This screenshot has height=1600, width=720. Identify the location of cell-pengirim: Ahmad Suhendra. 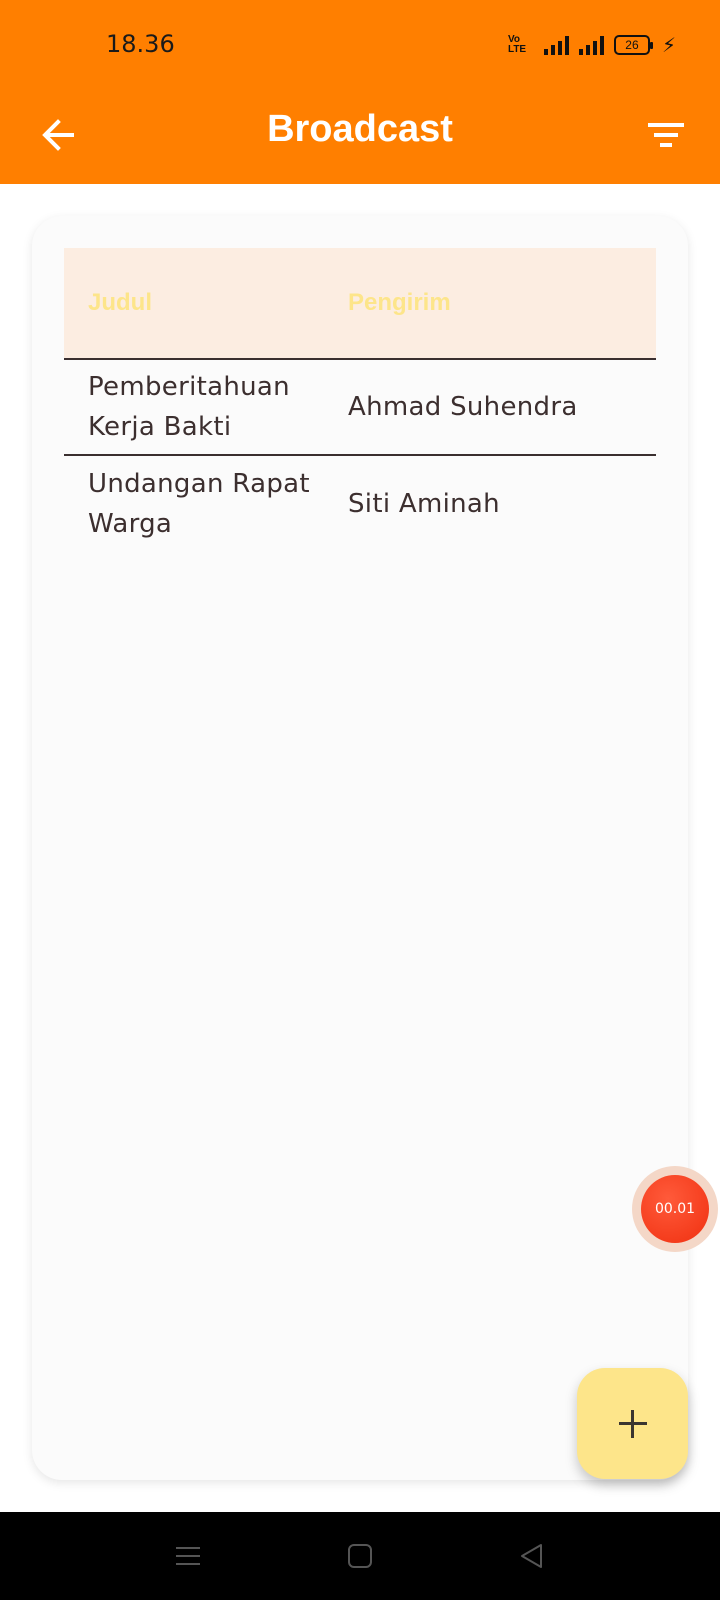
(463, 407).